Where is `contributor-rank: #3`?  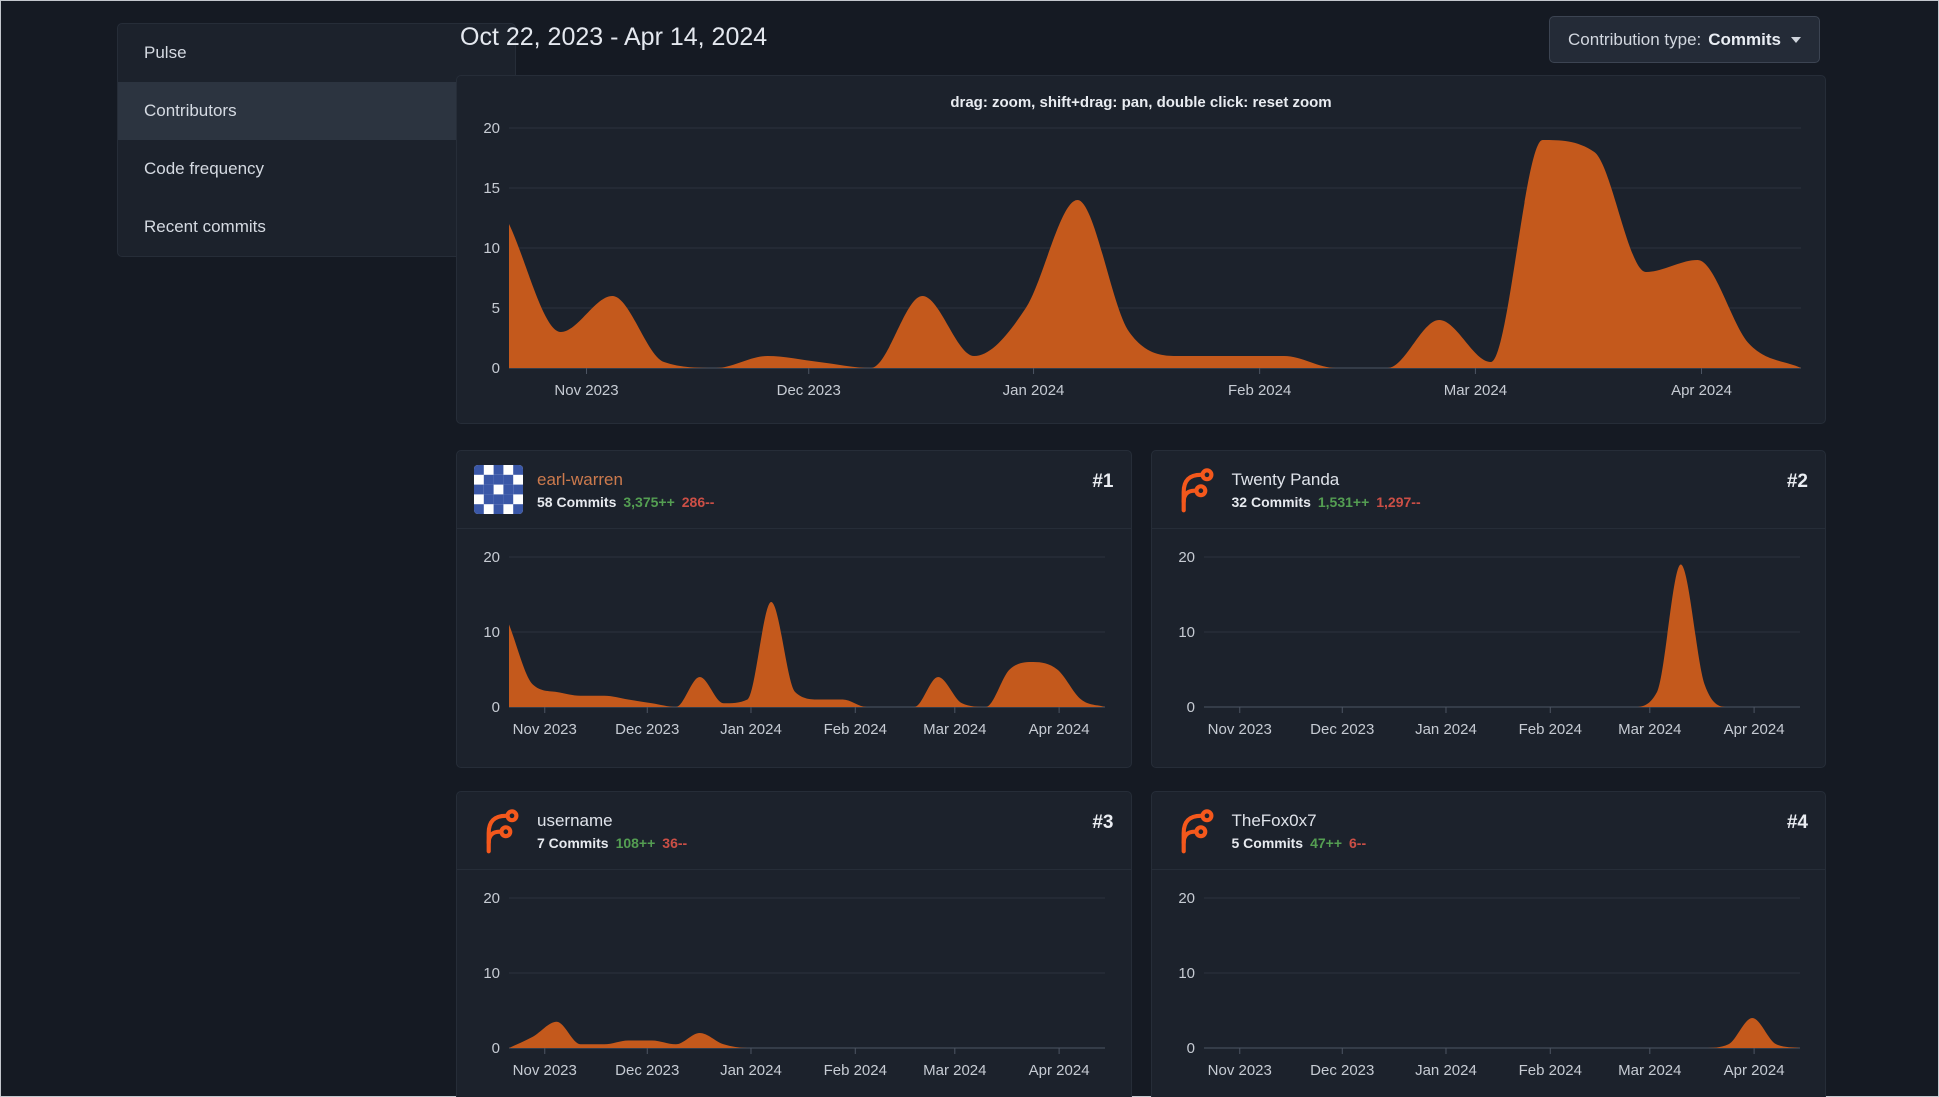
contributor-rank: #3 is located at coordinates (1103, 822).